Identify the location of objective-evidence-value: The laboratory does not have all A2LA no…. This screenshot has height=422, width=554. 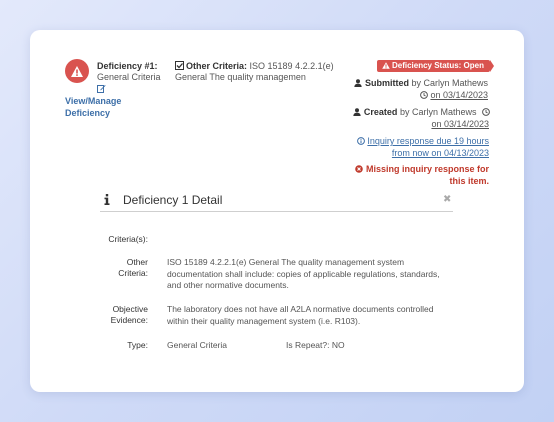
(327, 315).